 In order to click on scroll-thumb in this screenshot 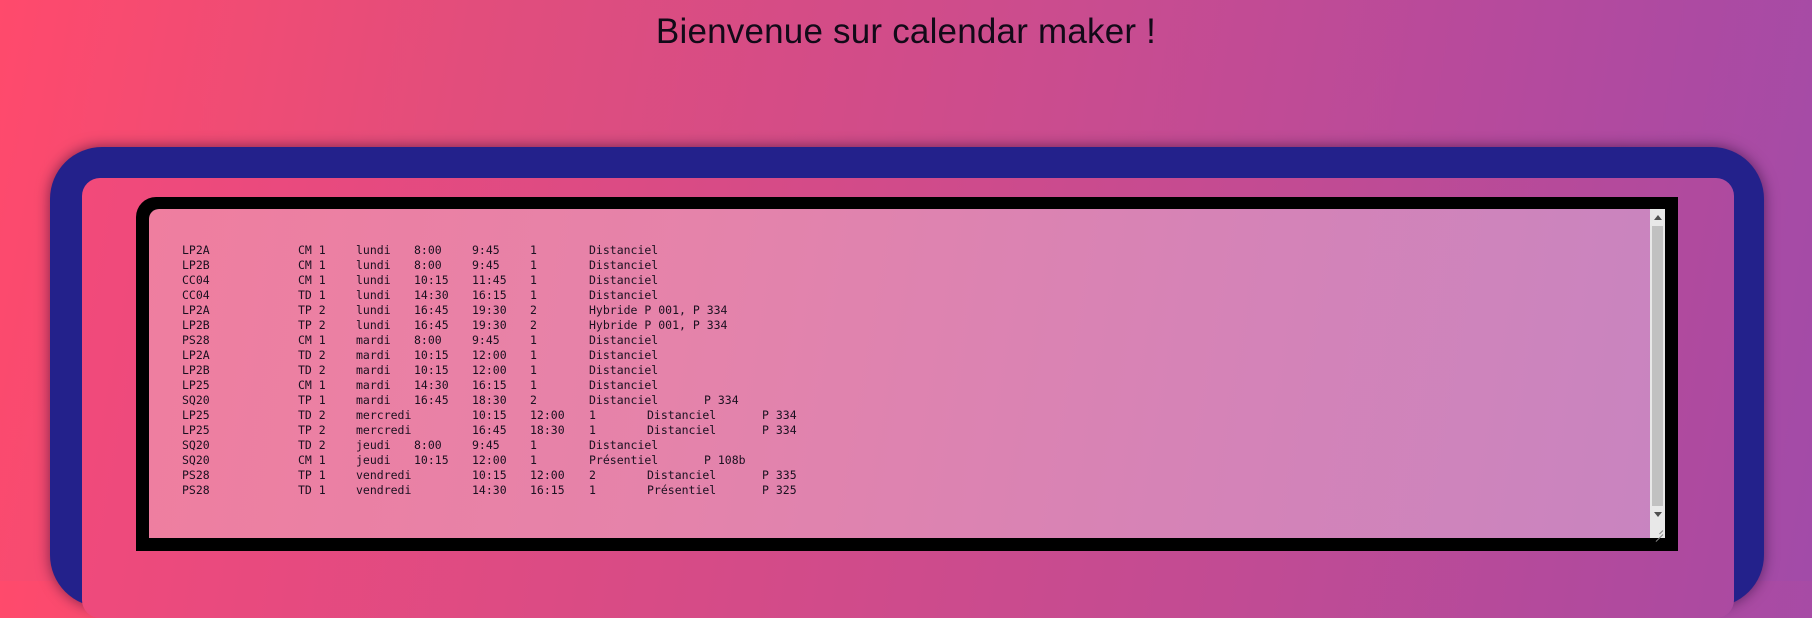, I will do `click(1657, 366)`.